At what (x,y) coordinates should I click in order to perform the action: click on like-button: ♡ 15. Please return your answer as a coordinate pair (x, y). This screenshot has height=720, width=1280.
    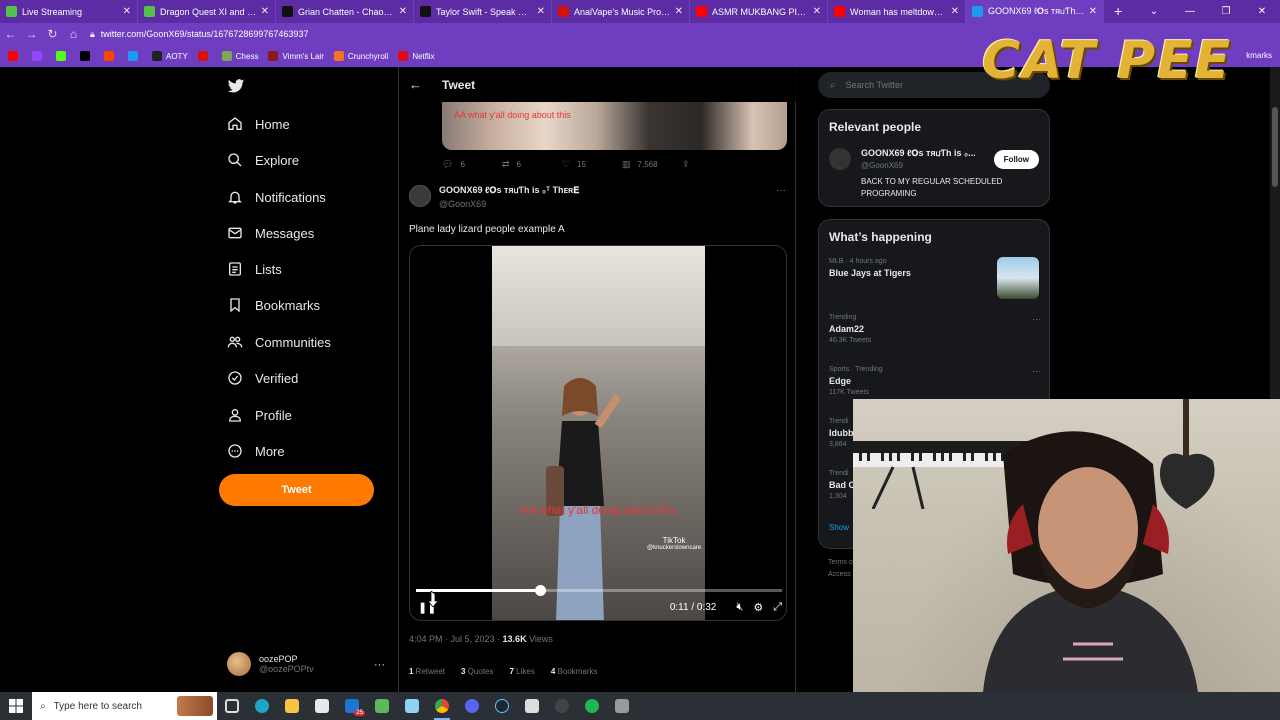
    Looking at the image, I should click on (592, 164).